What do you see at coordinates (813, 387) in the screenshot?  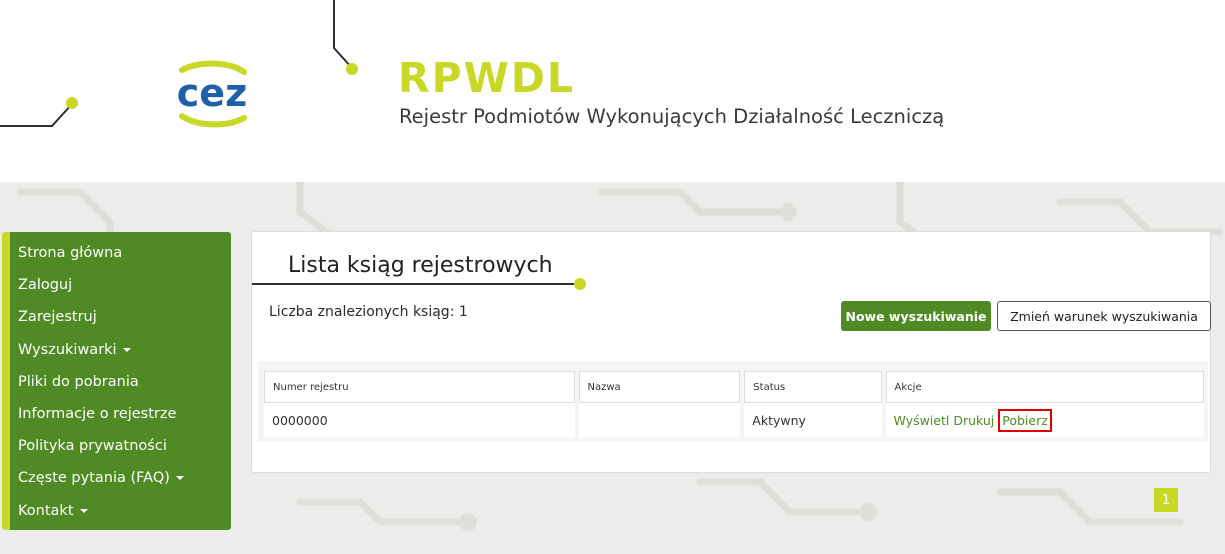 I see `column-header-status: Status` at bounding box center [813, 387].